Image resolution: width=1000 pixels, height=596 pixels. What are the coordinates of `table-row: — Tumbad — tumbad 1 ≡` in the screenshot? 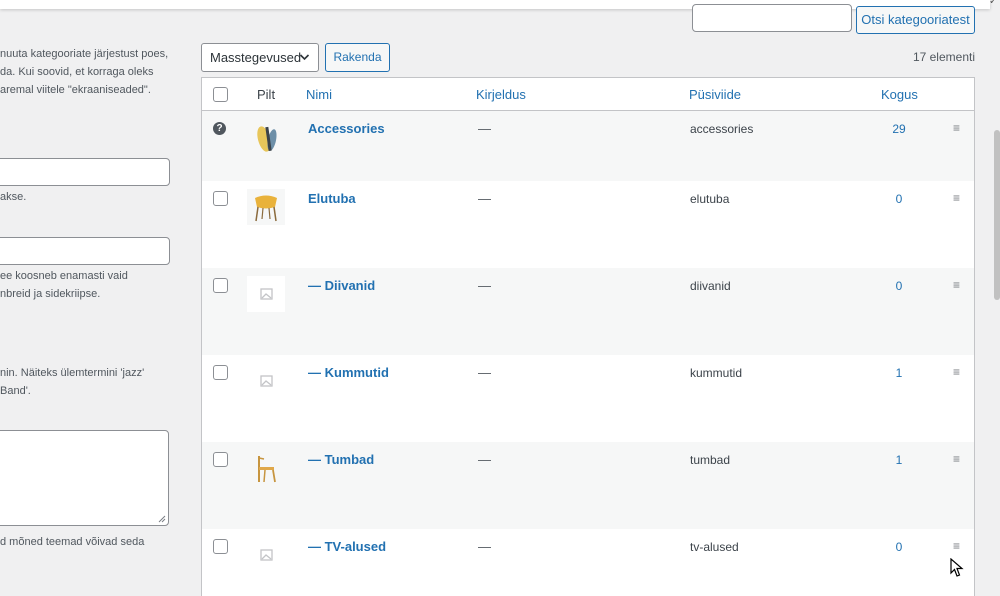 It's located at (588, 485).